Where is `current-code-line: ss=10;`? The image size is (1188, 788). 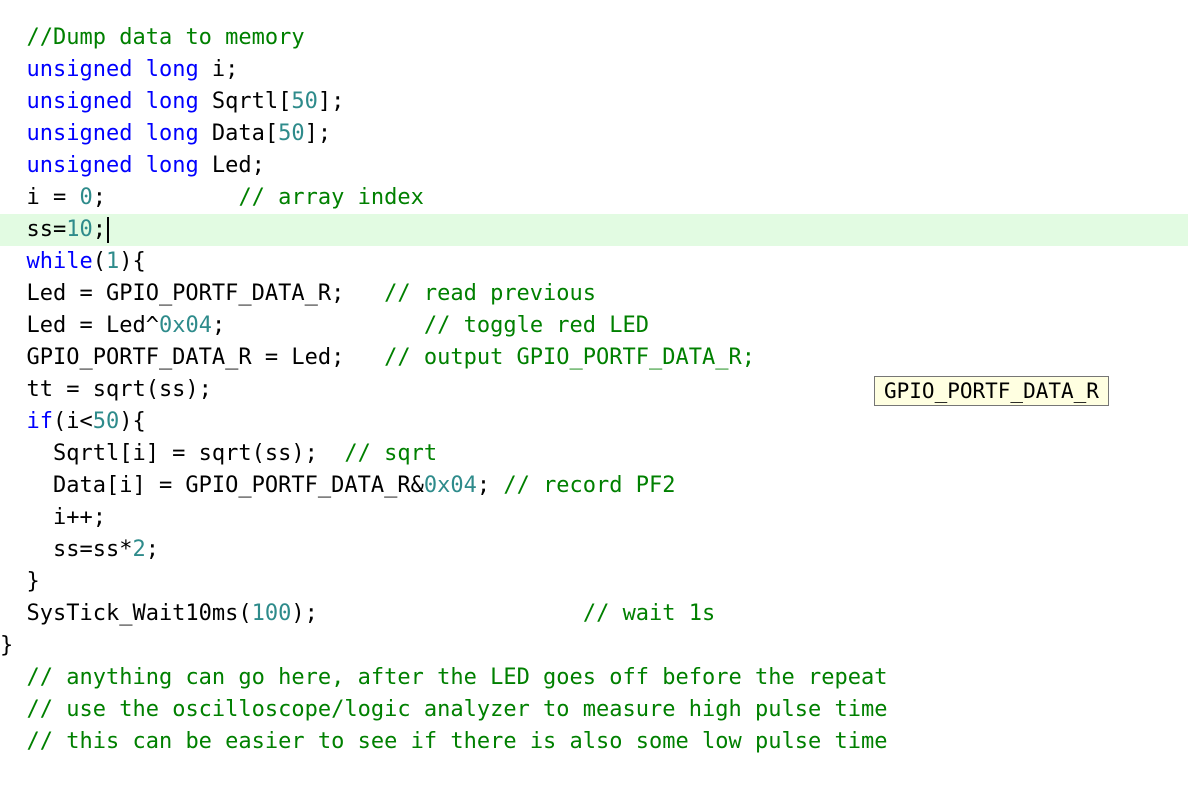
current-code-line: ss=10; is located at coordinates (594, 230).